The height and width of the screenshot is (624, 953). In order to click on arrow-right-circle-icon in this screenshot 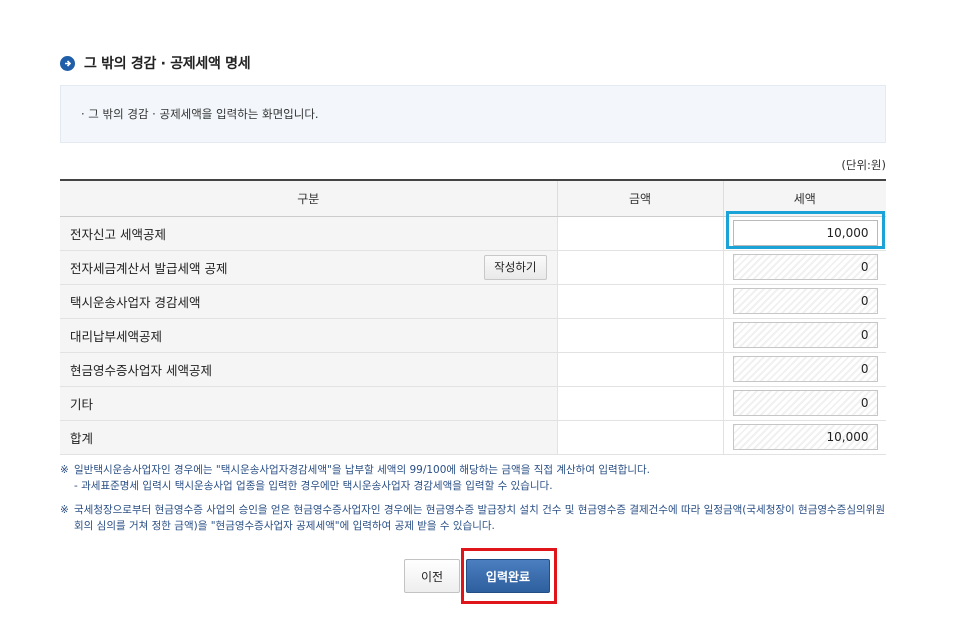, I will do `click(67, 63)`.